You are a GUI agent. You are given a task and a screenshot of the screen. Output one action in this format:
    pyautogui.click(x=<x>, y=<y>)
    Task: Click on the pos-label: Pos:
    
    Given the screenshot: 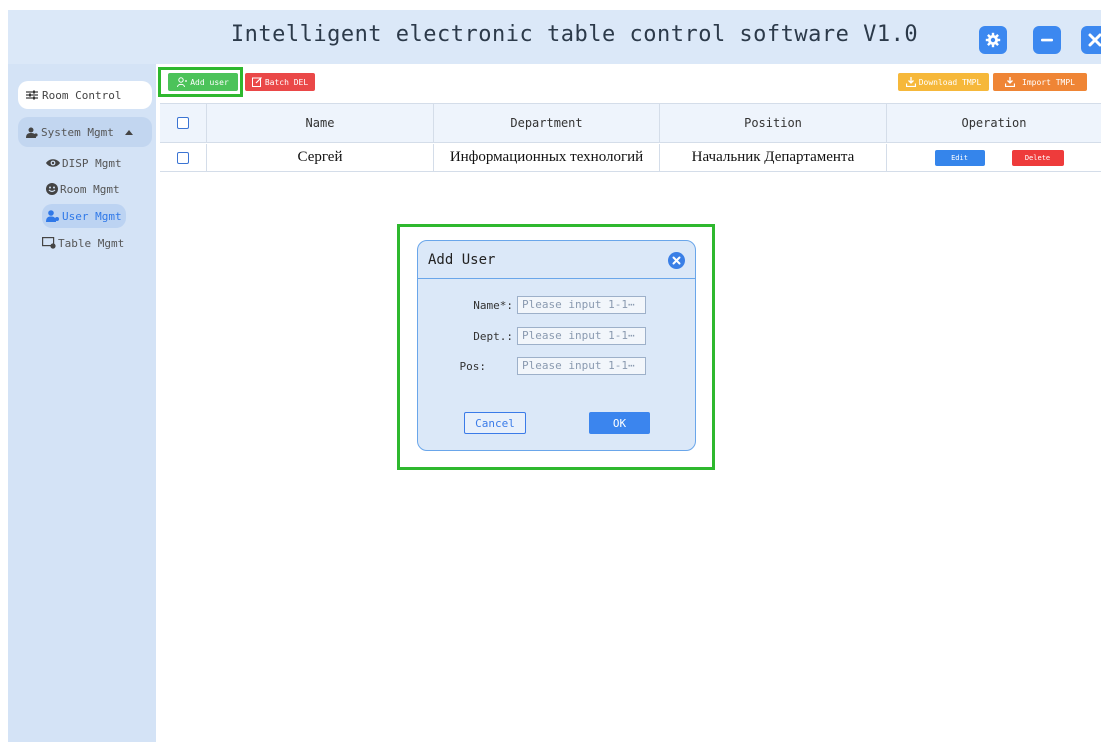 What is the action you would take?
    pyautogui.click(x=473, y=366)
    